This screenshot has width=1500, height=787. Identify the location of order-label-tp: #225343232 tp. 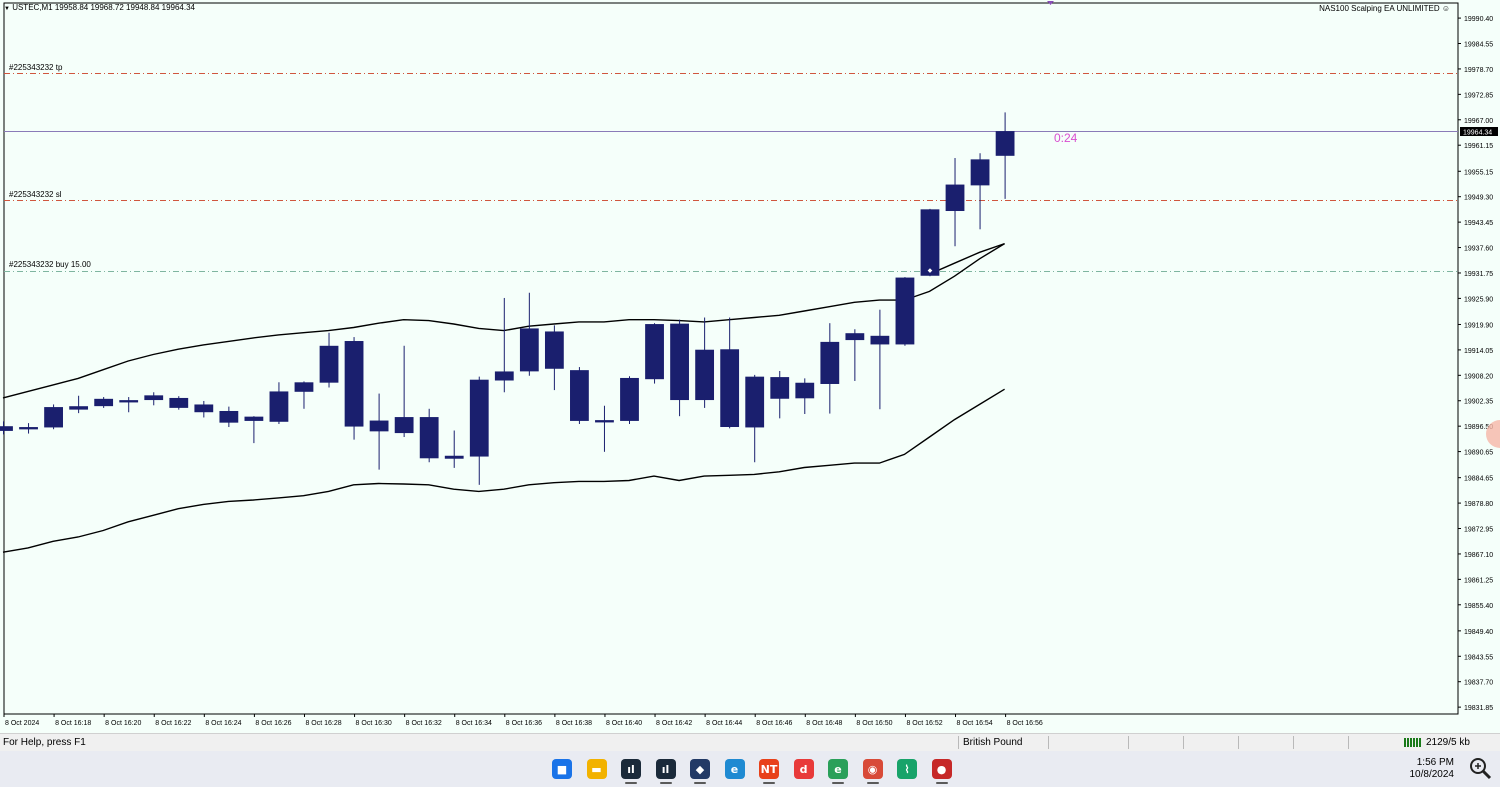
(35, 67).